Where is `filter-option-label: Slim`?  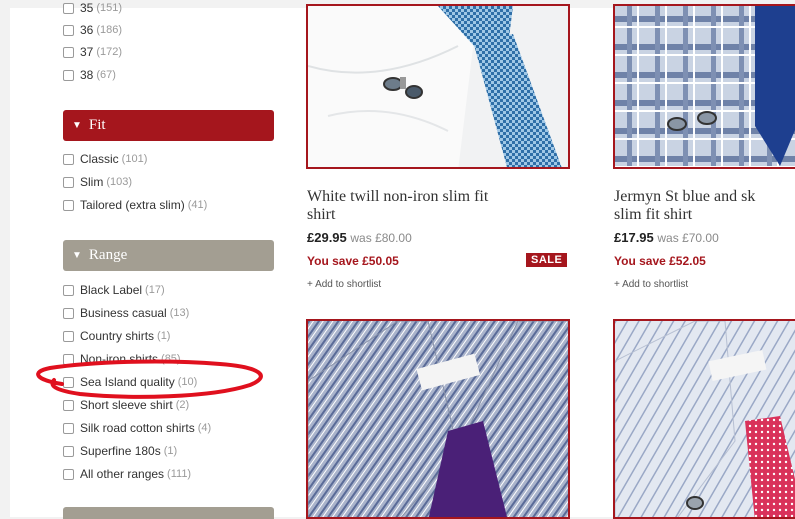
filter-option-label: Slim is located at coordinates (92, 182).